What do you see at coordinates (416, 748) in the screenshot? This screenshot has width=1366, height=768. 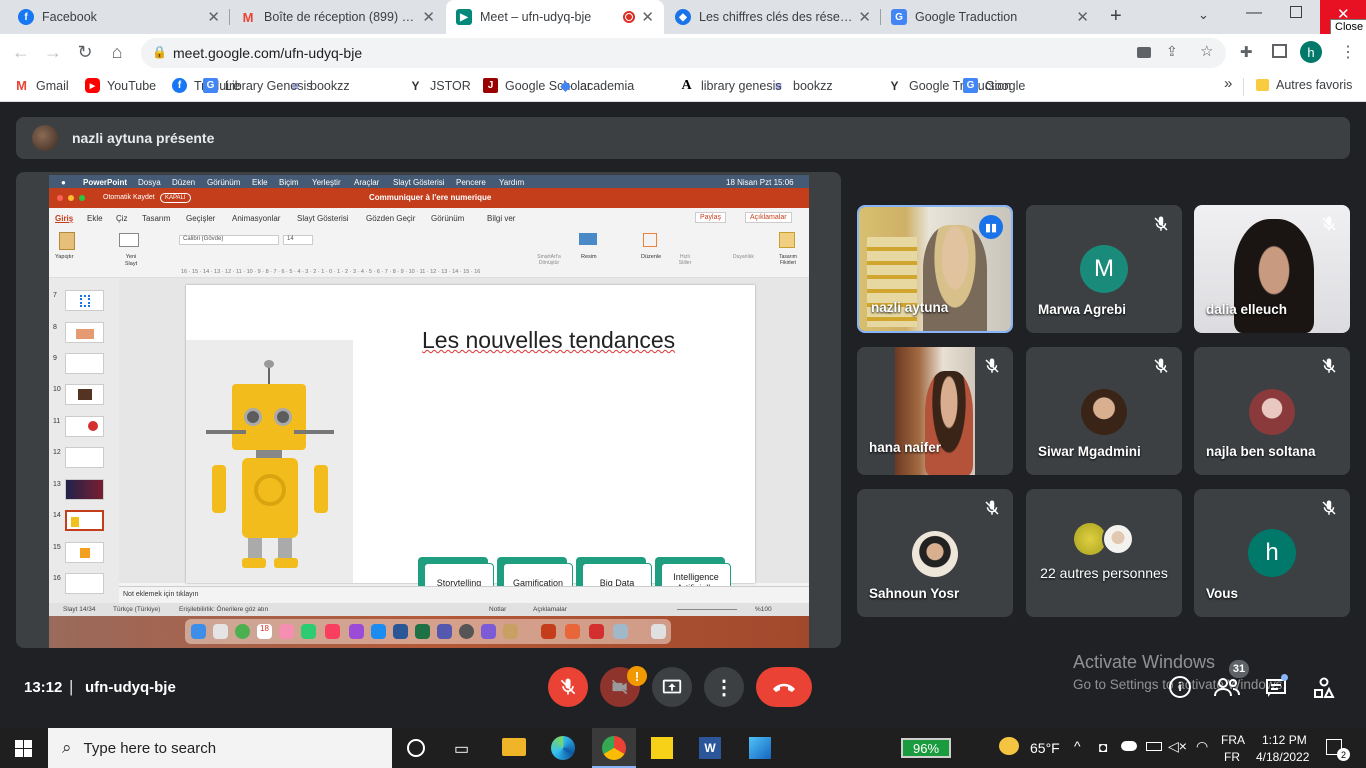 I see `cortana-icon` at bounding box center [416, 748].